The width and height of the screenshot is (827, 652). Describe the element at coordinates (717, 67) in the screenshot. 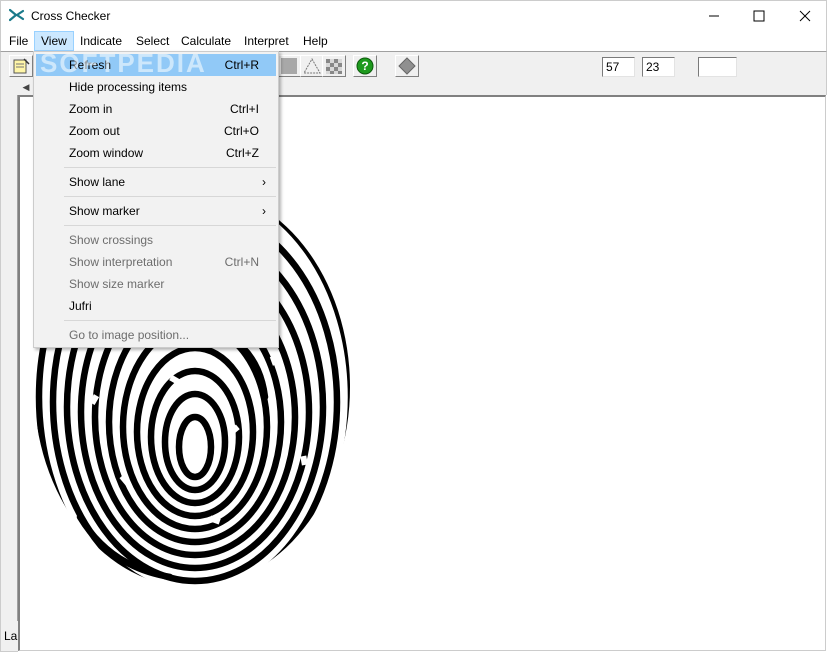

I see `value-field` at that location.